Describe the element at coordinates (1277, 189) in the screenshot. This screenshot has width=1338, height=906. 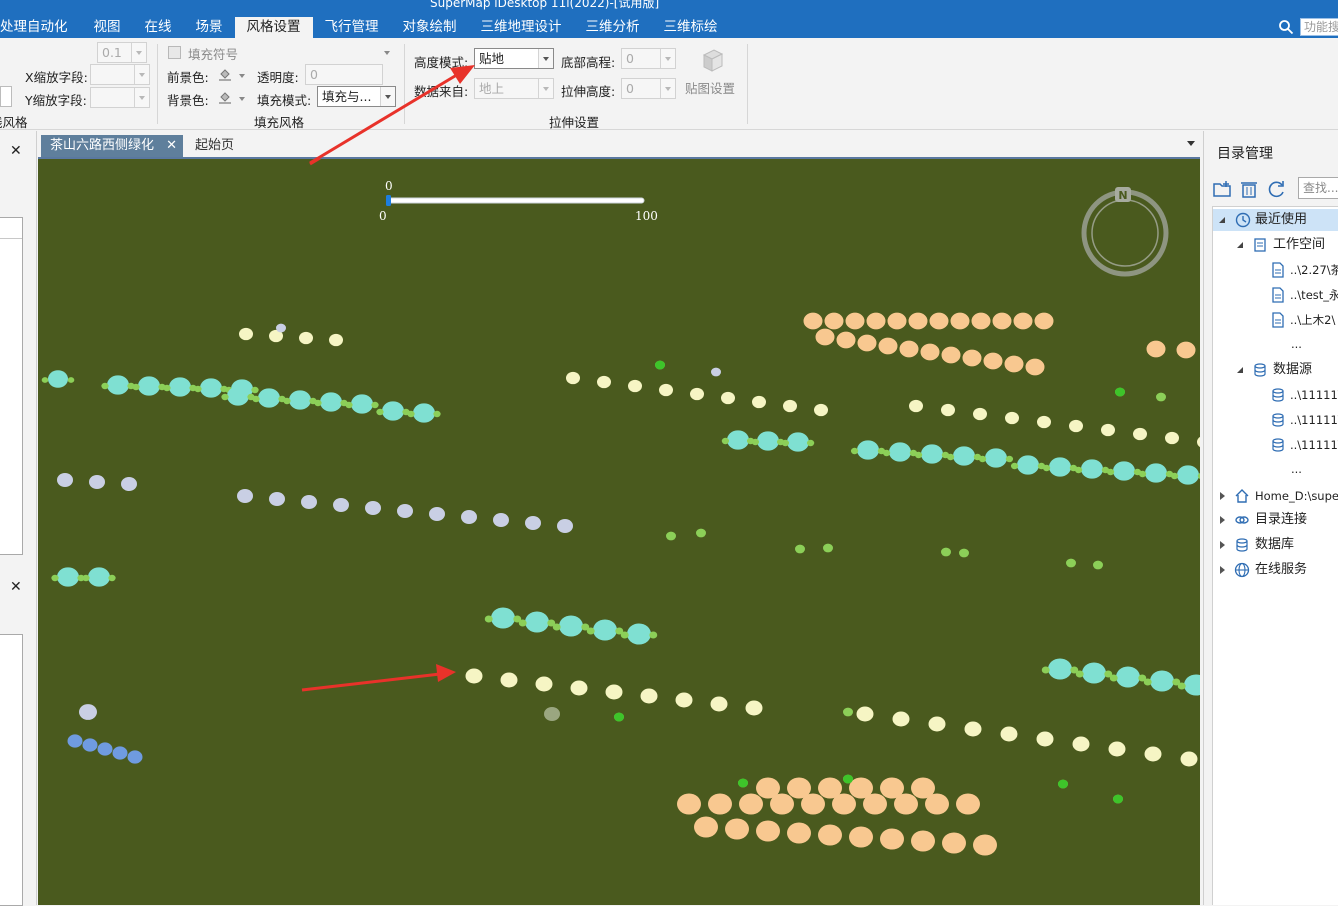
I see `refresh-icon` at that location.